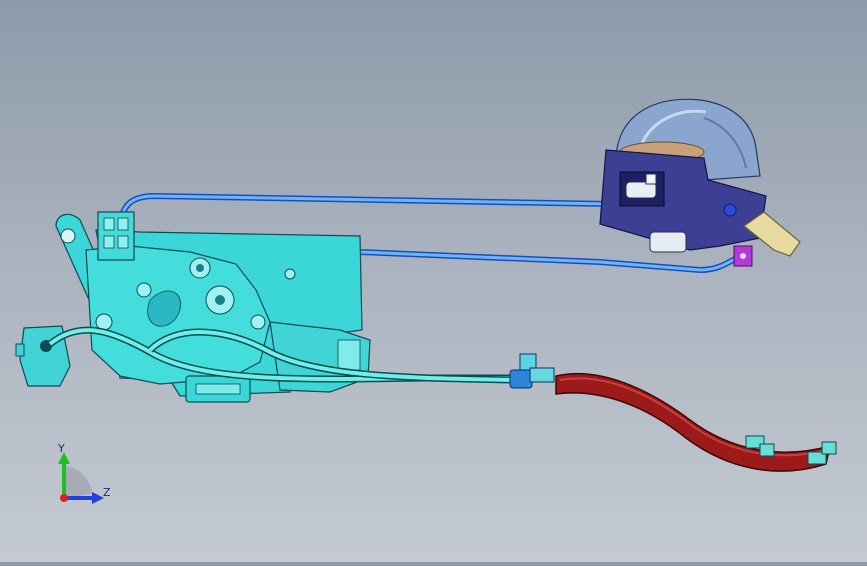  I want to click on actuator-assembly, so click(700, 182).